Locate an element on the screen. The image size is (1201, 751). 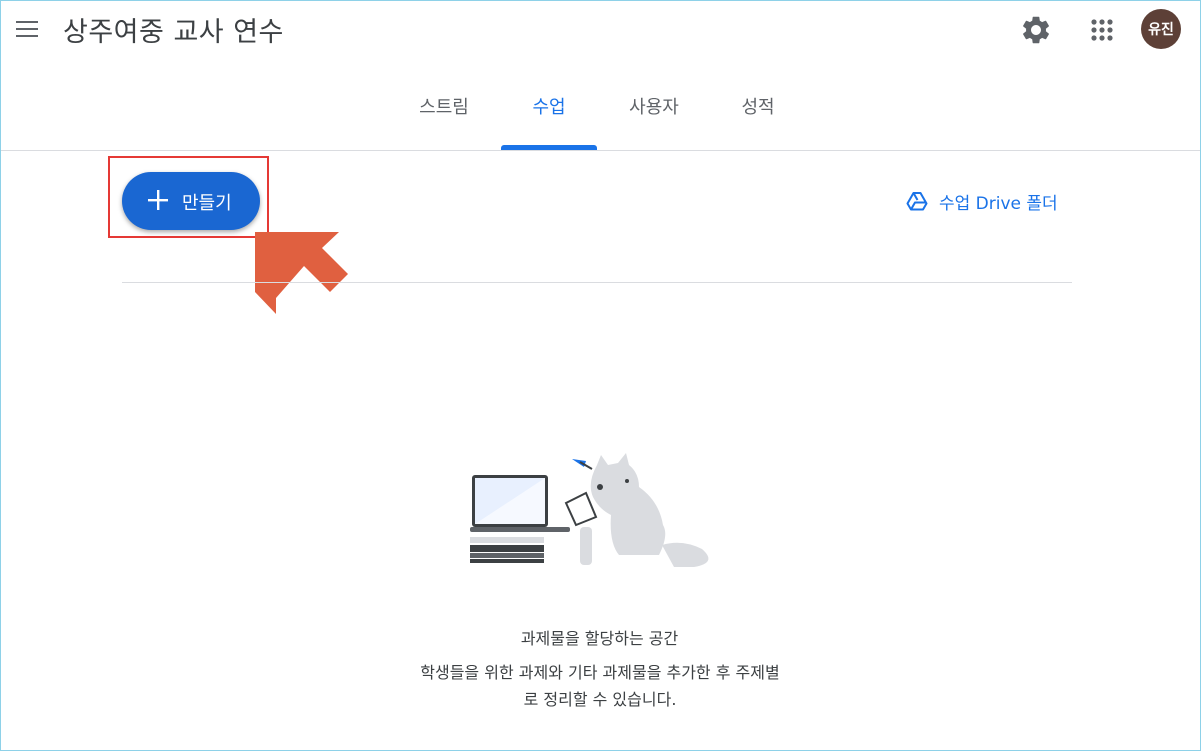
class-title: 상주여중 교사 연수 is located at coordinates (173, 29).